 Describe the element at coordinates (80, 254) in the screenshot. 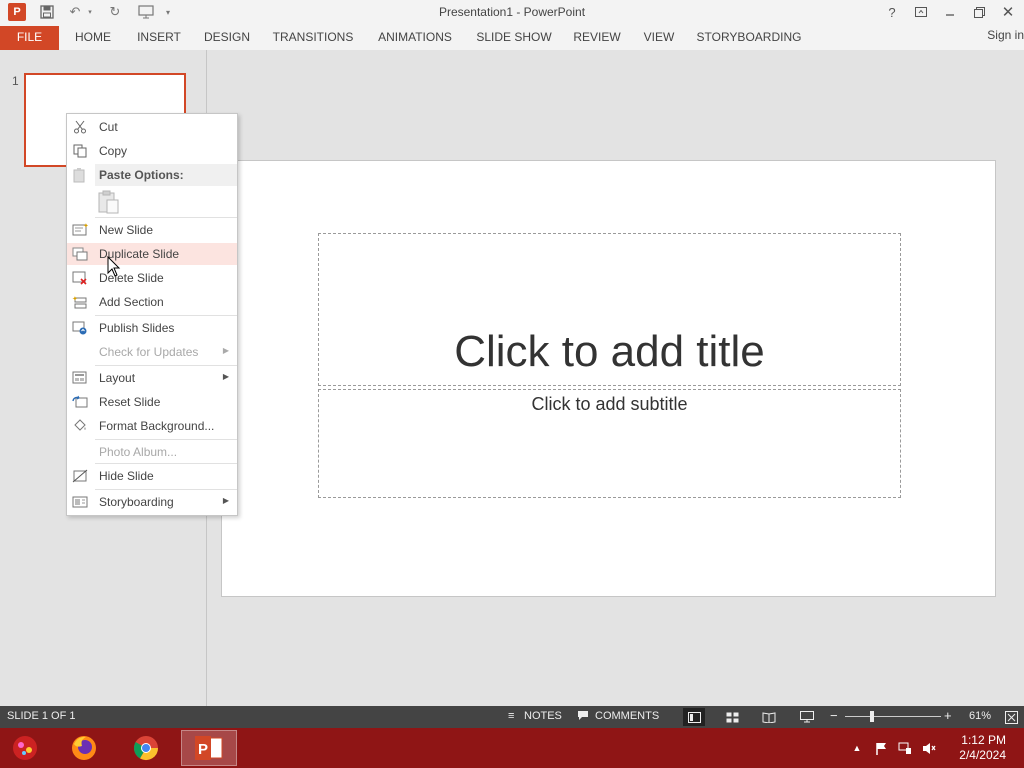

I see `duplicate-slide-icon` at that location.